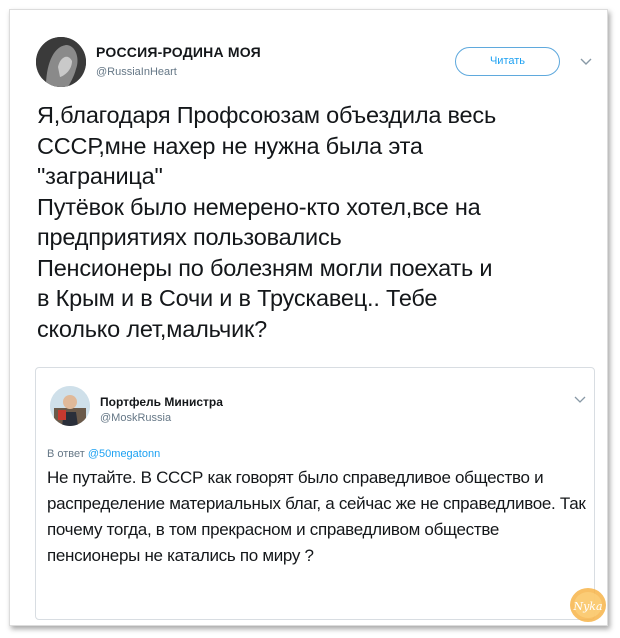  Describe the element at coordinates (135, 418) in the screenshot. I see `quoted-author-handle: @MoskRussia` at that location.